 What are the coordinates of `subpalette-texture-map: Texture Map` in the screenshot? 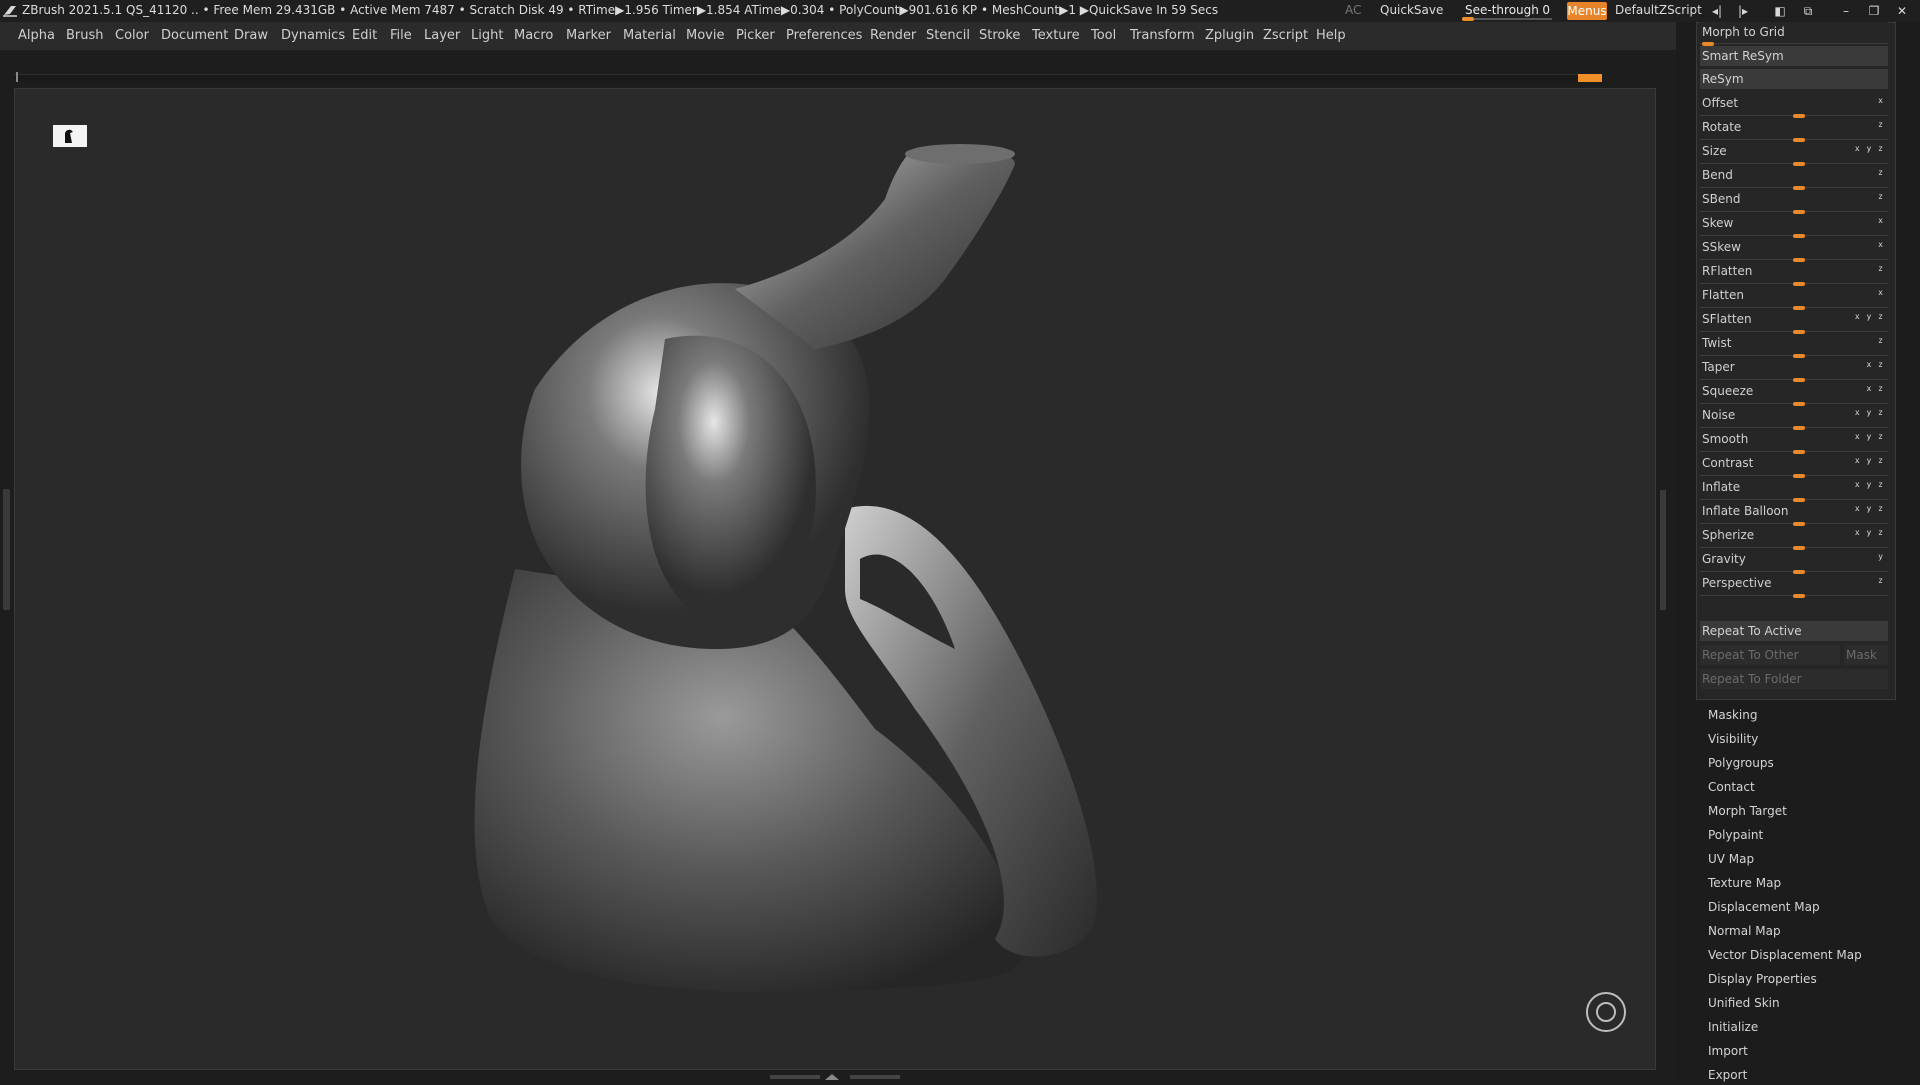 It's located at (1744, 883).